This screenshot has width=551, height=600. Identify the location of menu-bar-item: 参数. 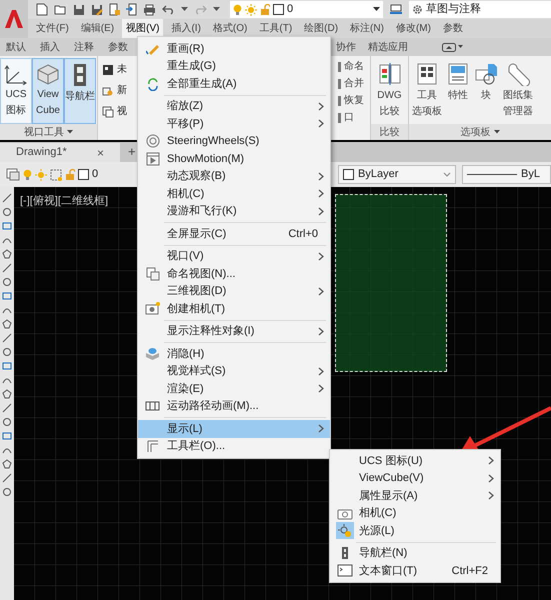
(452, 28).